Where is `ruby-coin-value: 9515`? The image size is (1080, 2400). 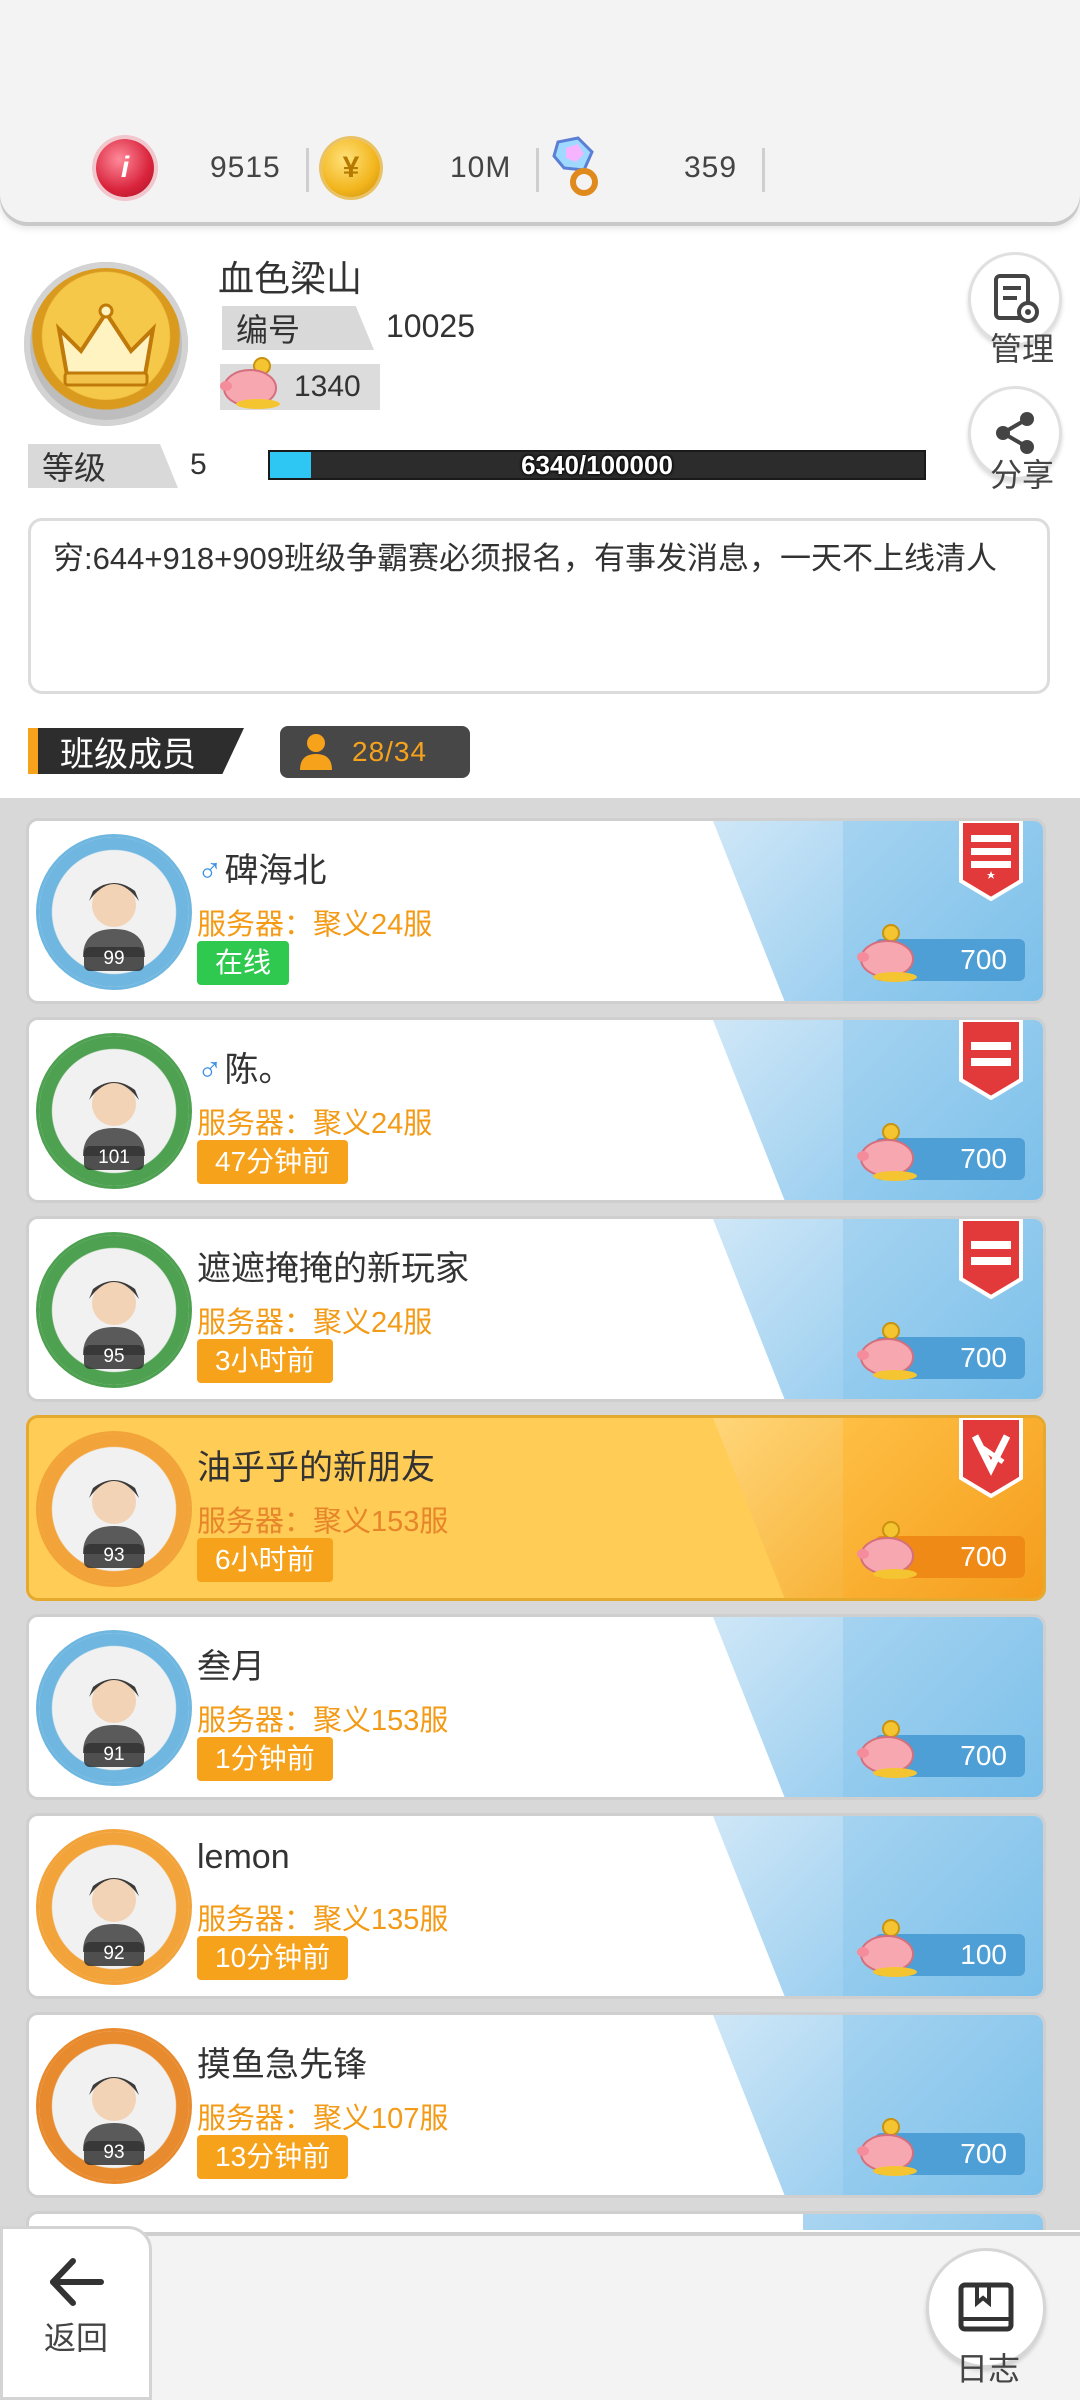
ruby-coin-value: 9515 is located at coordinates (245, 167).